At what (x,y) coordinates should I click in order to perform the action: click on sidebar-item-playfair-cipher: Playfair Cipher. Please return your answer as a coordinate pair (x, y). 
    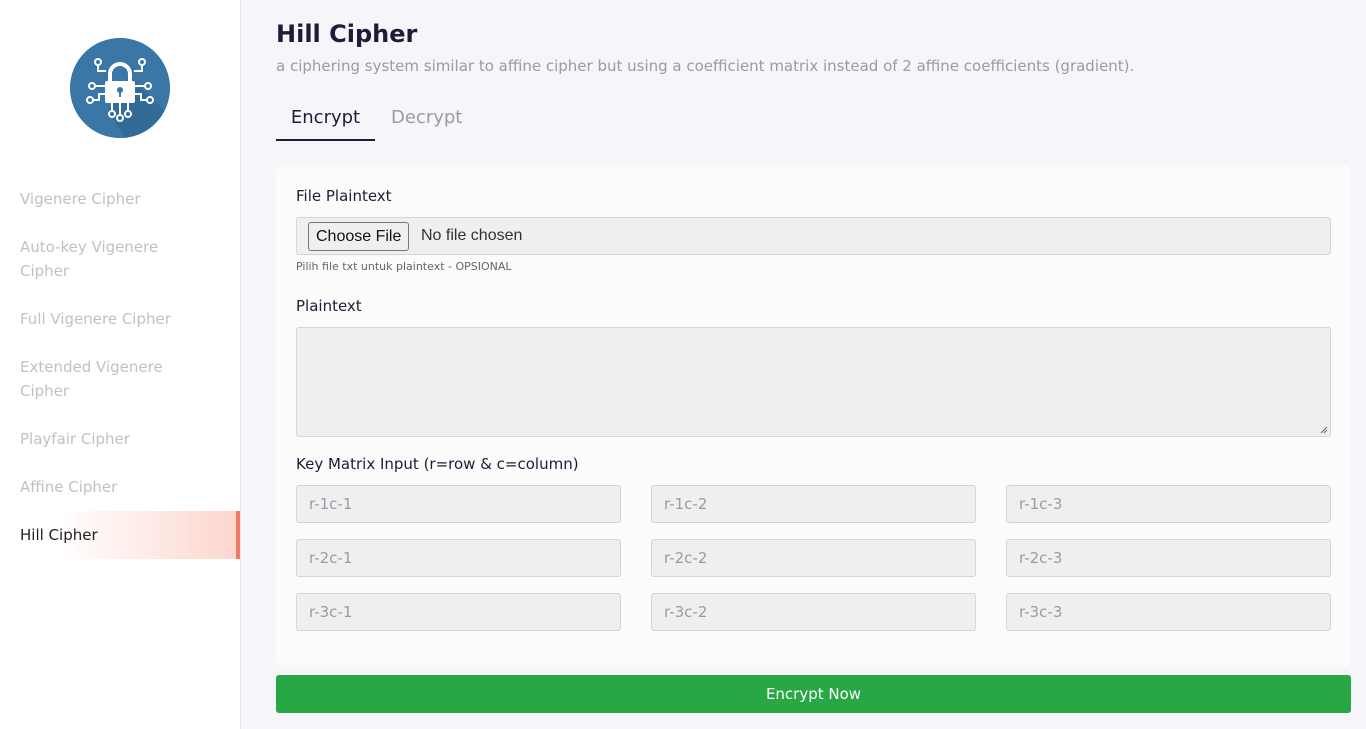
    Looking at the image, I should click on (75, 439).